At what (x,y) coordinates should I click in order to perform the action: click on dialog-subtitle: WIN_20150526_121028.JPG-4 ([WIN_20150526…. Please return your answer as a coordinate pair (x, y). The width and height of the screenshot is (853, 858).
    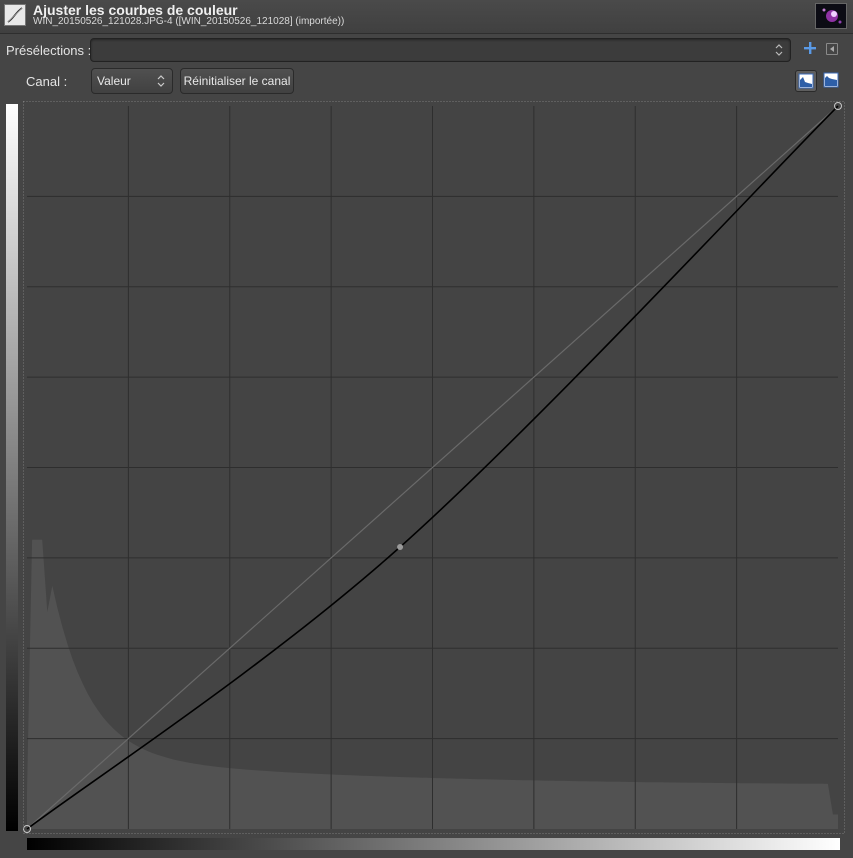
    Looking at the image, I should click on (189, 21).